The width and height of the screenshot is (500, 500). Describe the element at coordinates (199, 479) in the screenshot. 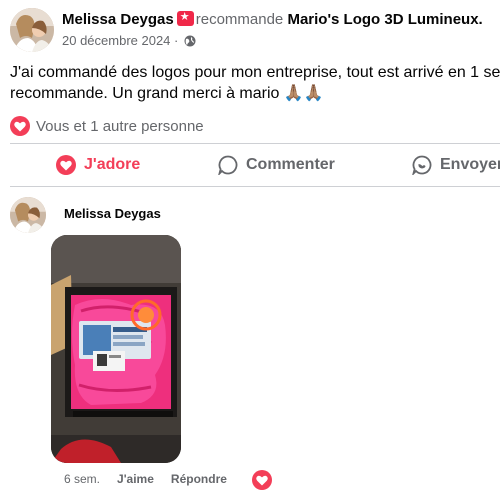

I see `comment-reply-button: Répondre` at that location.